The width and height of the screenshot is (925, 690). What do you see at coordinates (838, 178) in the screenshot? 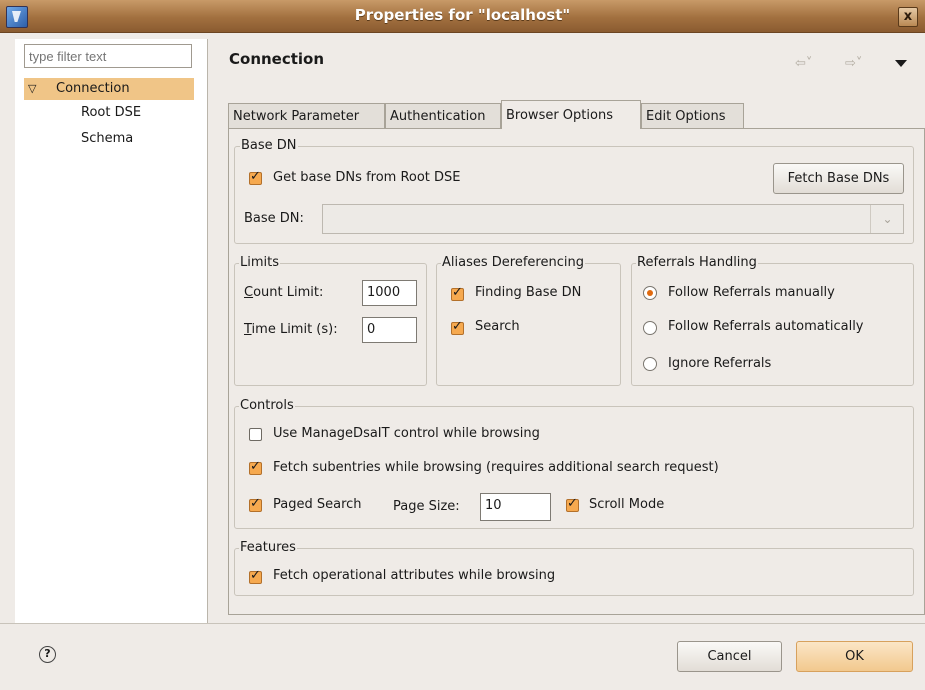
I see `fetch-base-dns-button: Fetch Base DNs` at bounding box center [838, 178].